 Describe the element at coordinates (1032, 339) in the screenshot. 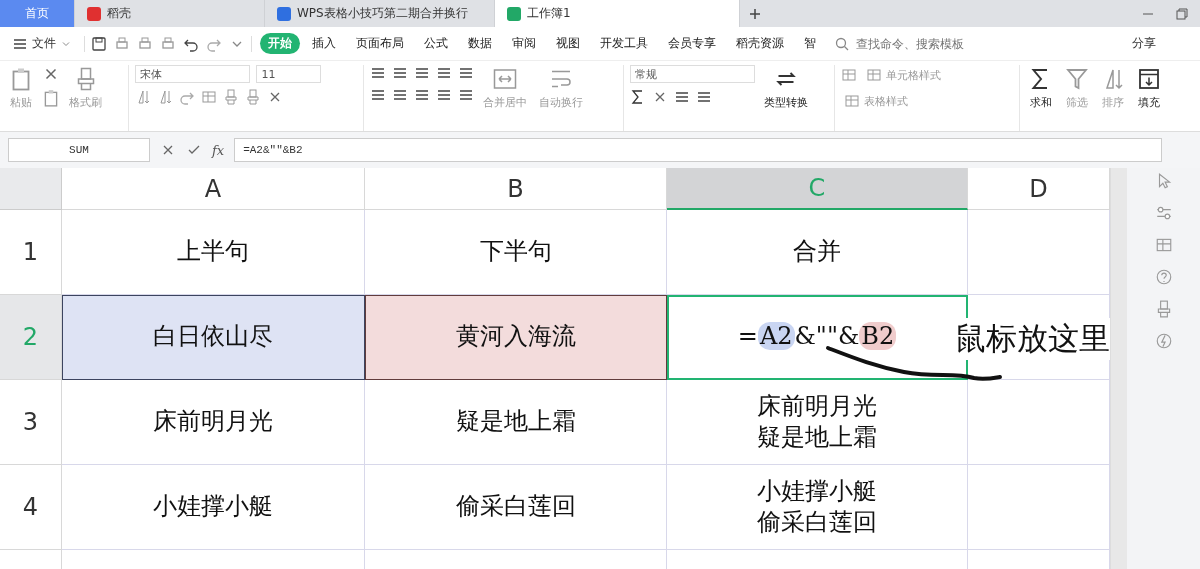

I see `annotation-text: 鼠标放这里` at that location.